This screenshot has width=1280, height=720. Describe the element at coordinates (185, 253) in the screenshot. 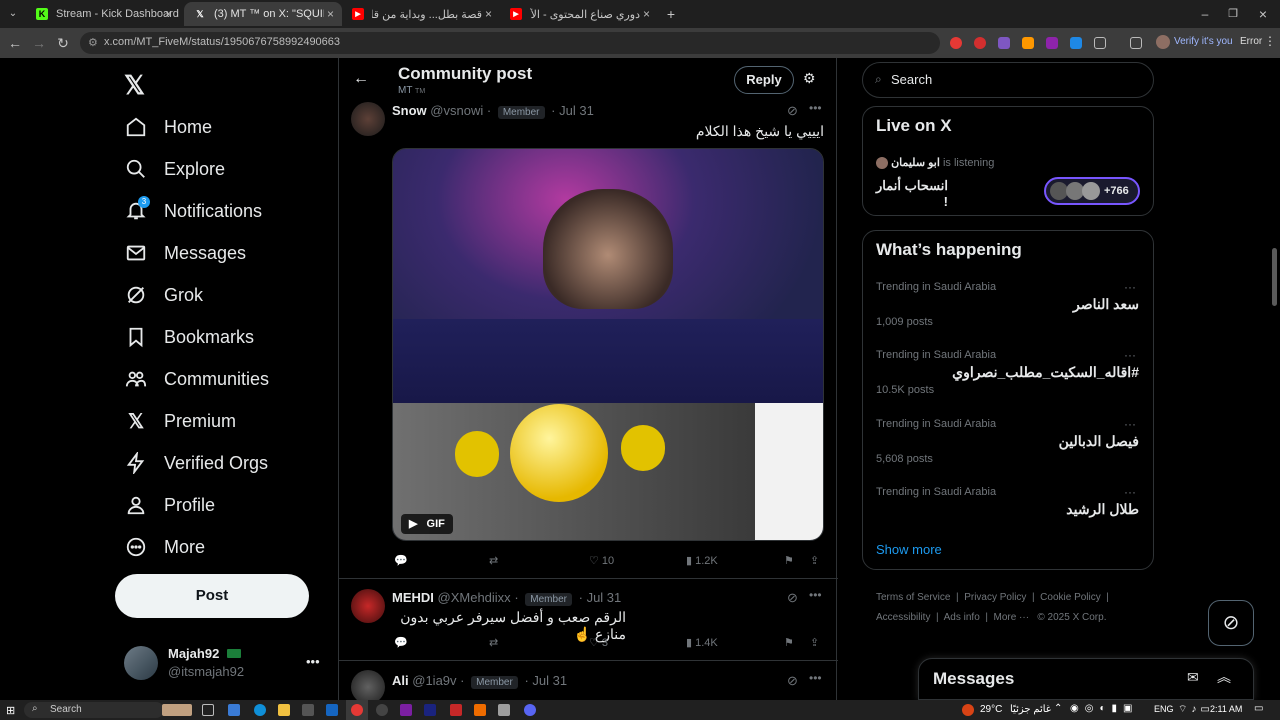

I see `nav-messages: Messages` at that location.